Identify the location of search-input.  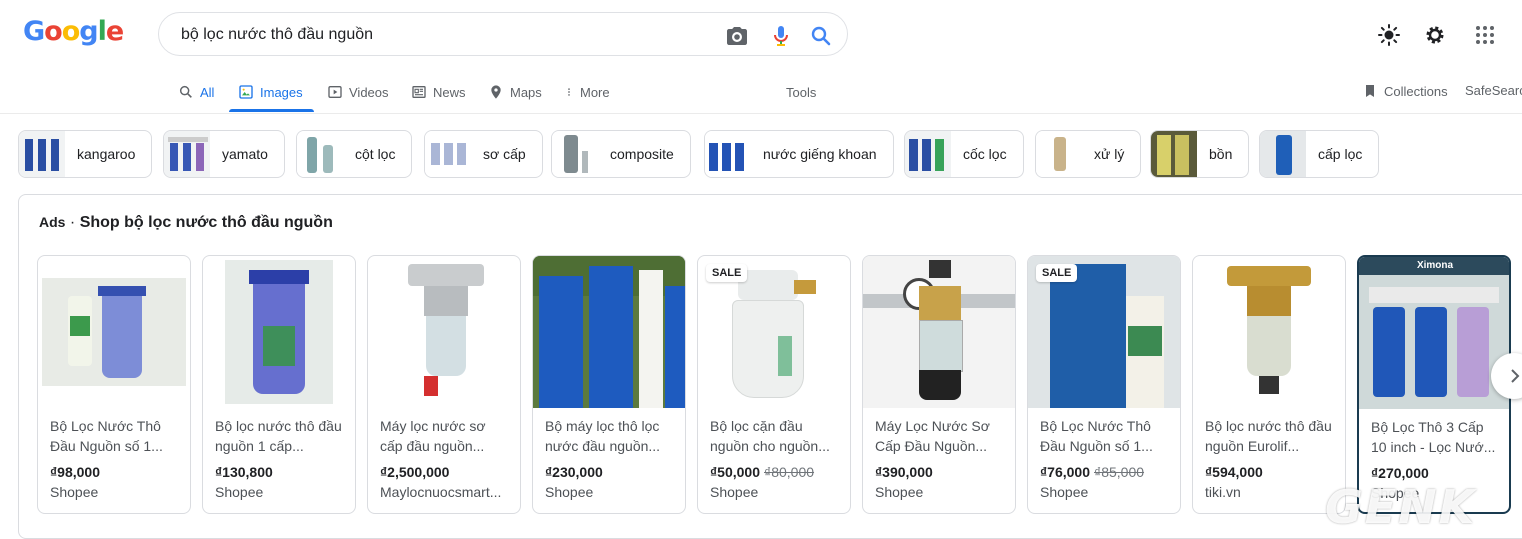
(441, 35).